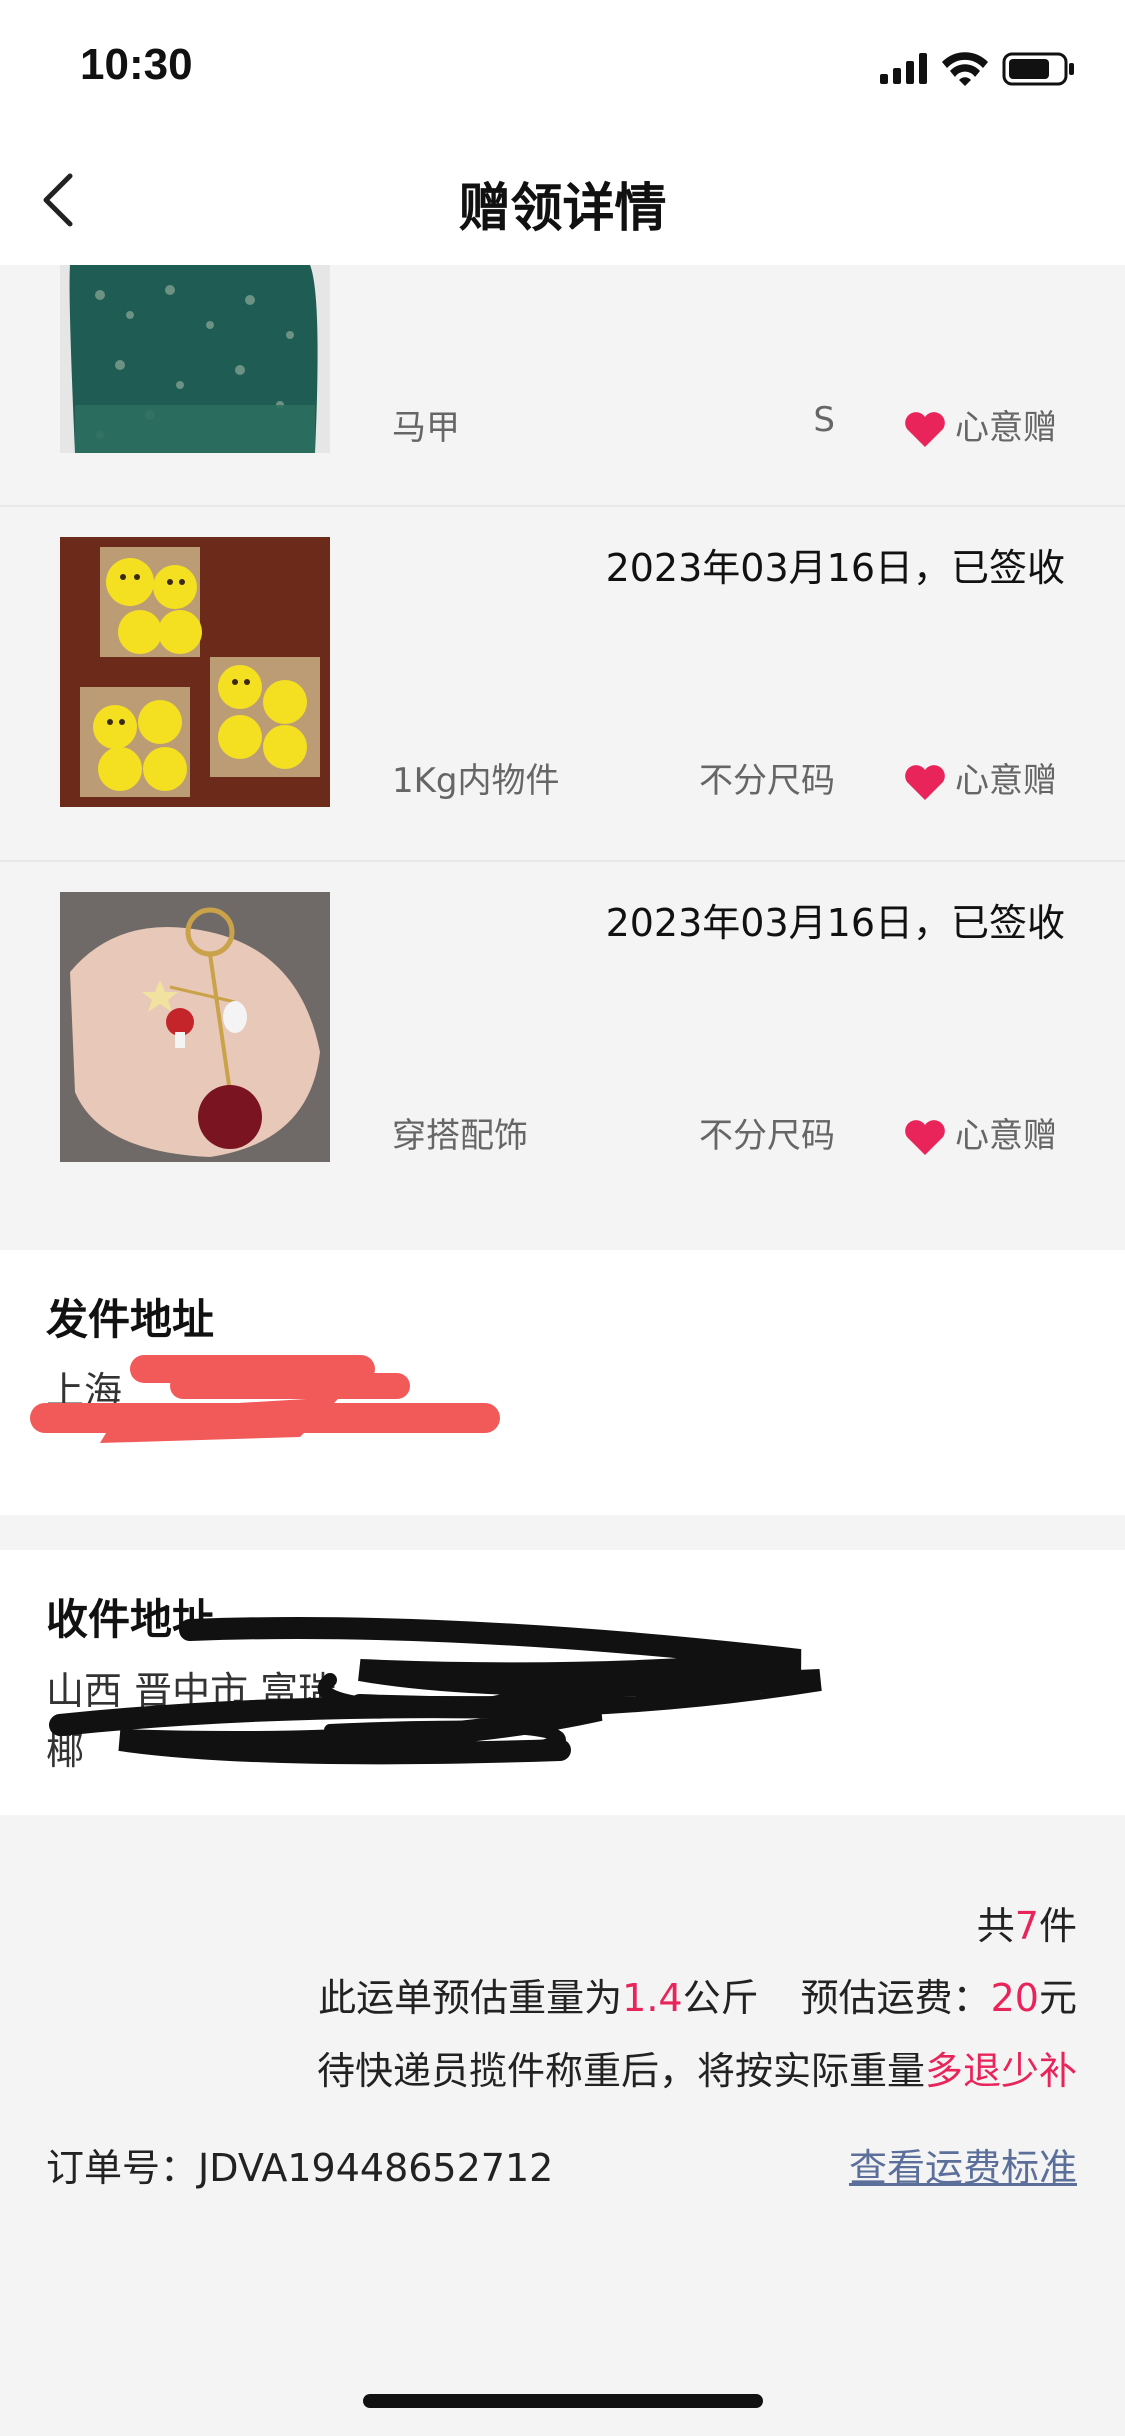  Describe the element at coordinates (562, 65) in the screenshot. I see `status-bar: 10:30` at that location.